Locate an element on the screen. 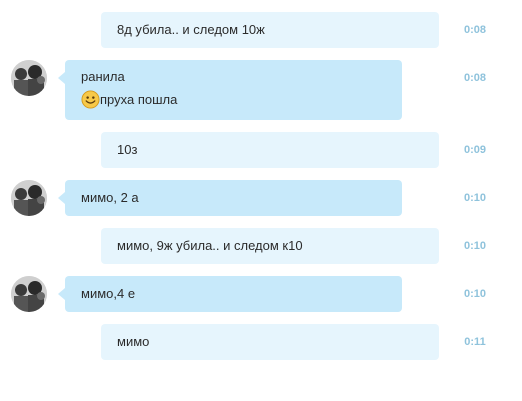  message-bubble-incoming: мимо, 2 а is located at coordinates (230, 198).